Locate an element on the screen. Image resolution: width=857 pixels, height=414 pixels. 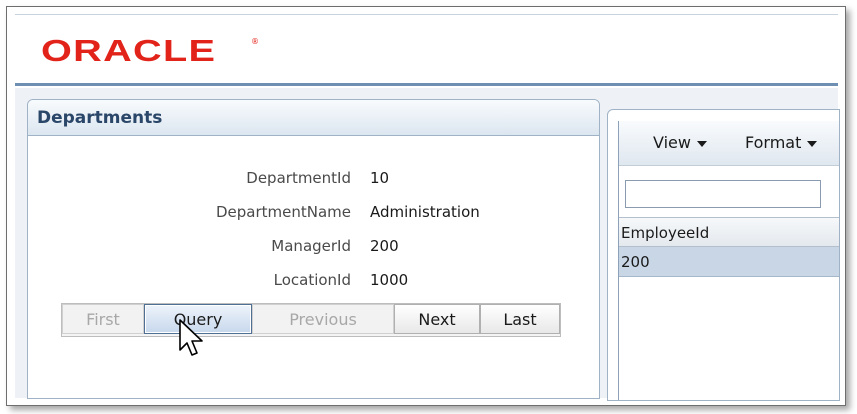
field-manager-id: ManagerId 200 is located at coordinates (308, 246).